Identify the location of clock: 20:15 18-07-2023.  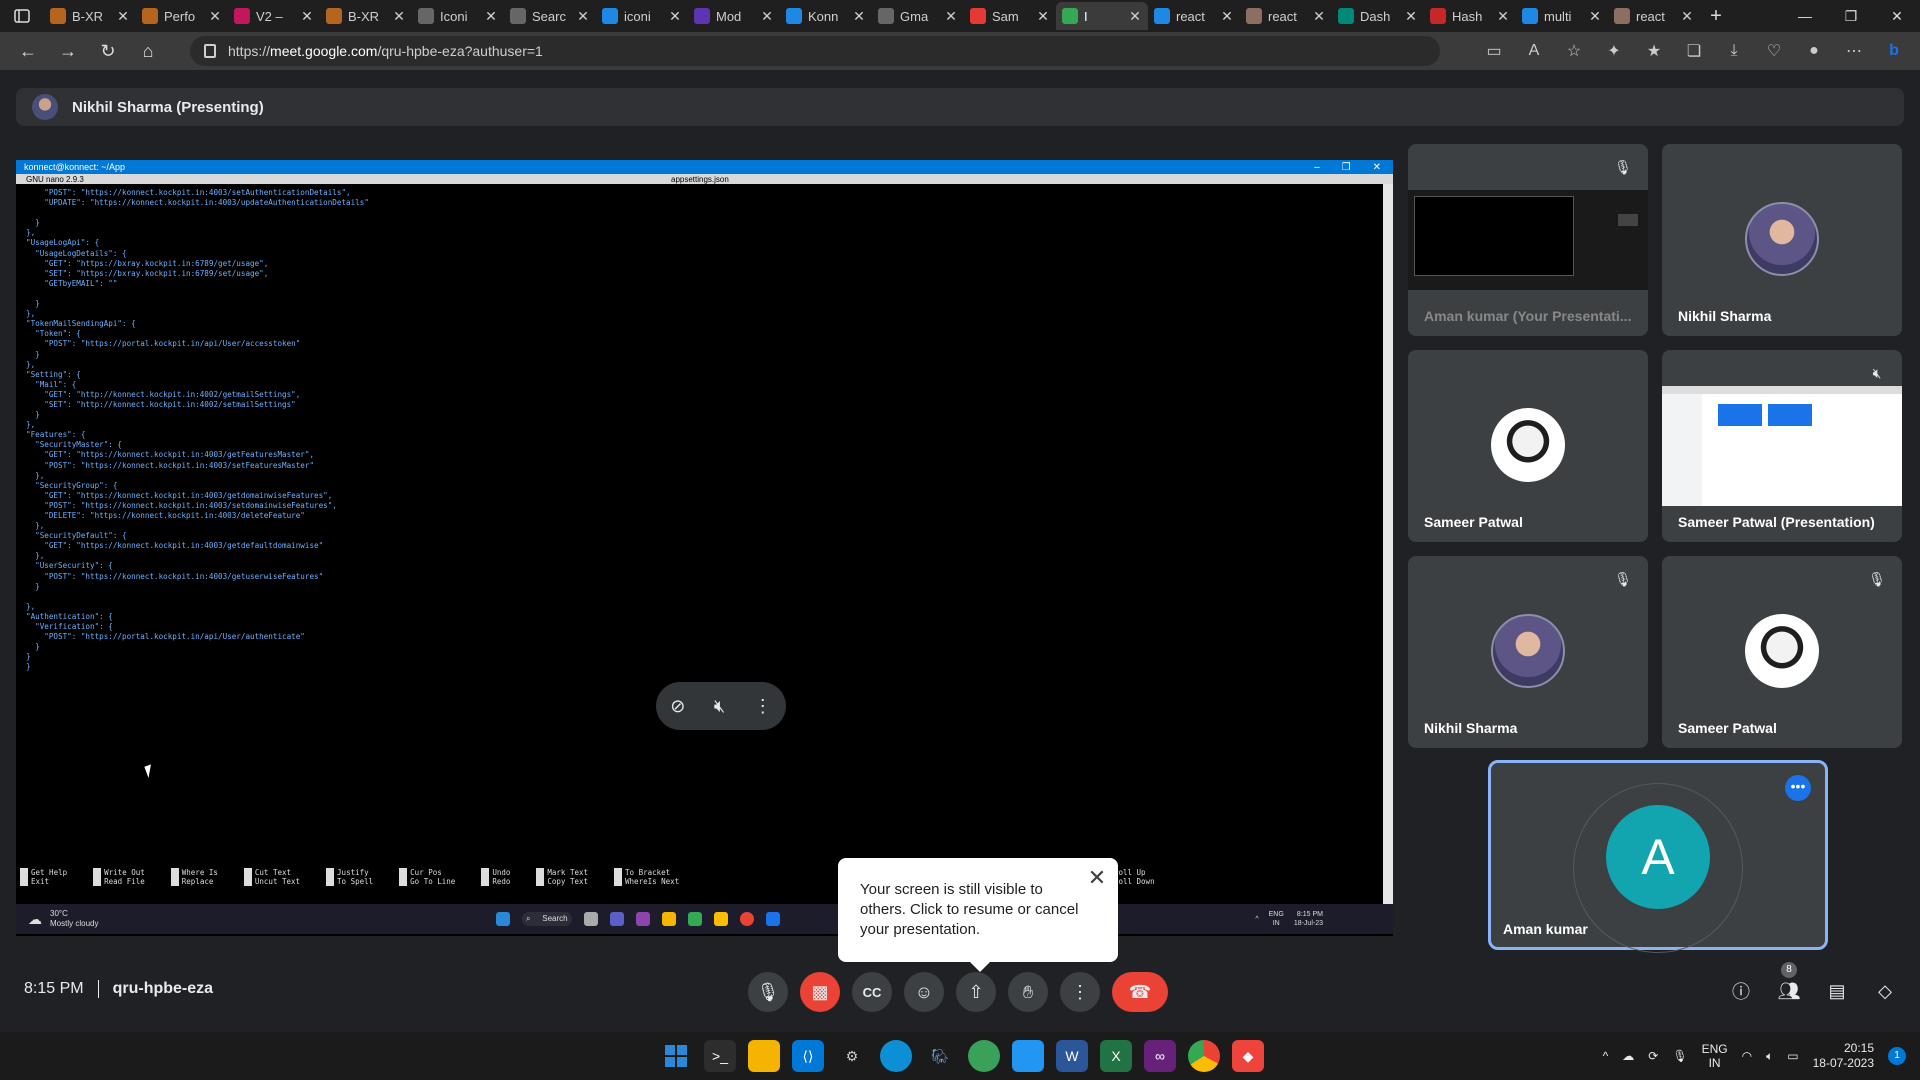
(1843, 1056).